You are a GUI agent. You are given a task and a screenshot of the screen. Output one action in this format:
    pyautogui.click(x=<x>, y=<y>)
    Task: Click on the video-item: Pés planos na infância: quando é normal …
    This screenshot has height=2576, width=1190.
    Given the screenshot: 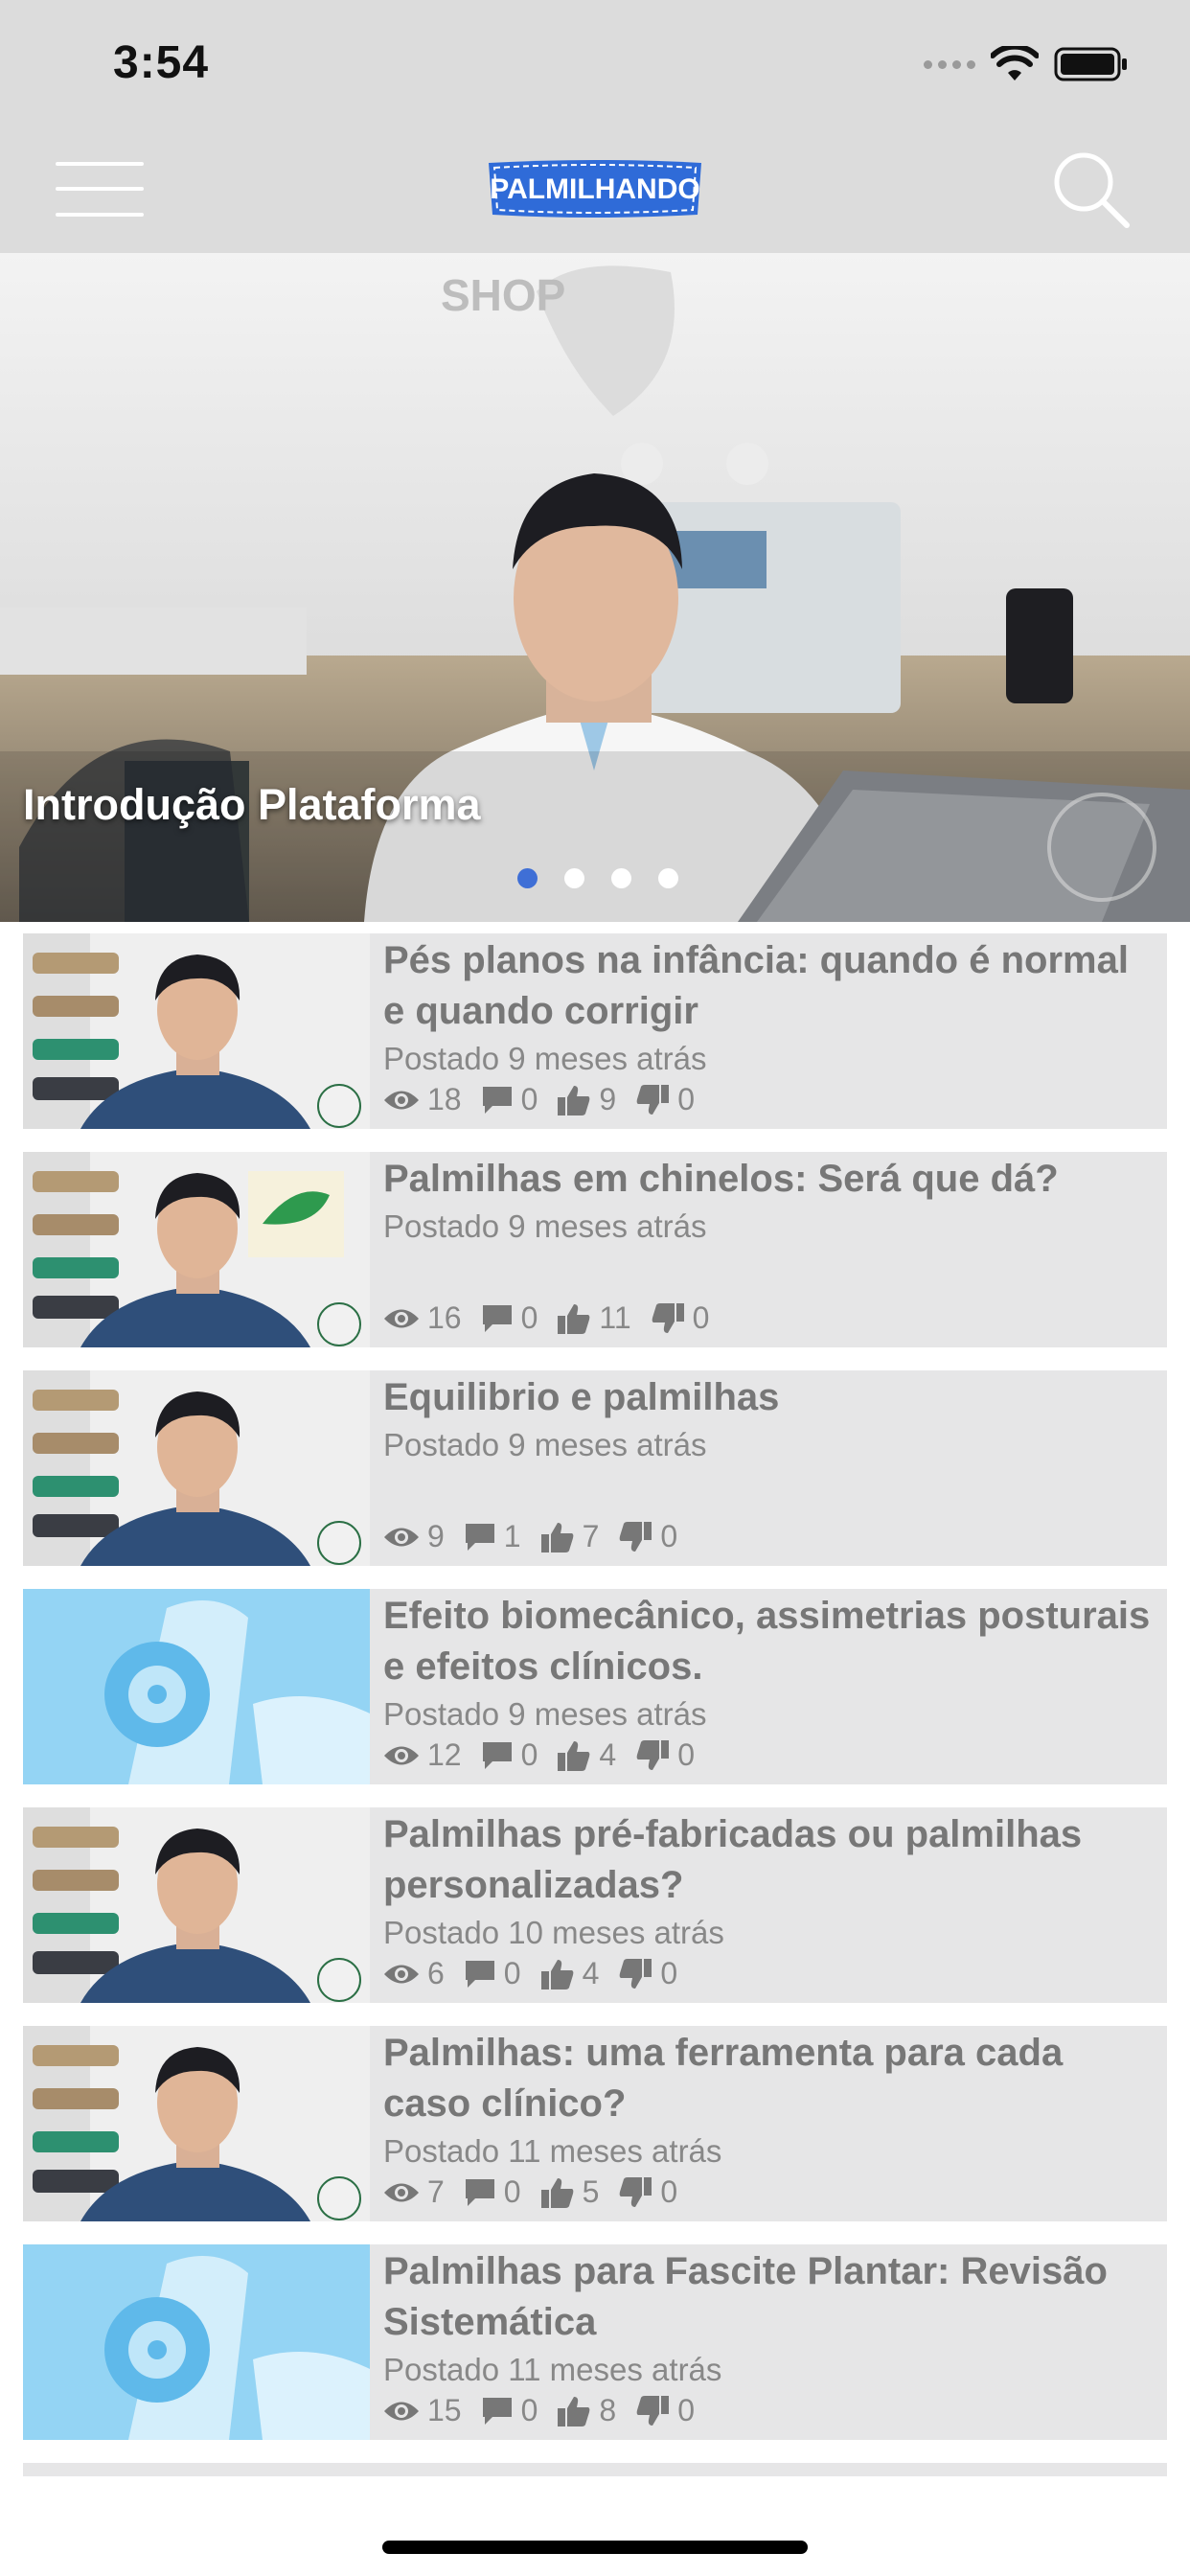 What is the action you would take?
    pyautogui.click(x=595, y=1031)
    